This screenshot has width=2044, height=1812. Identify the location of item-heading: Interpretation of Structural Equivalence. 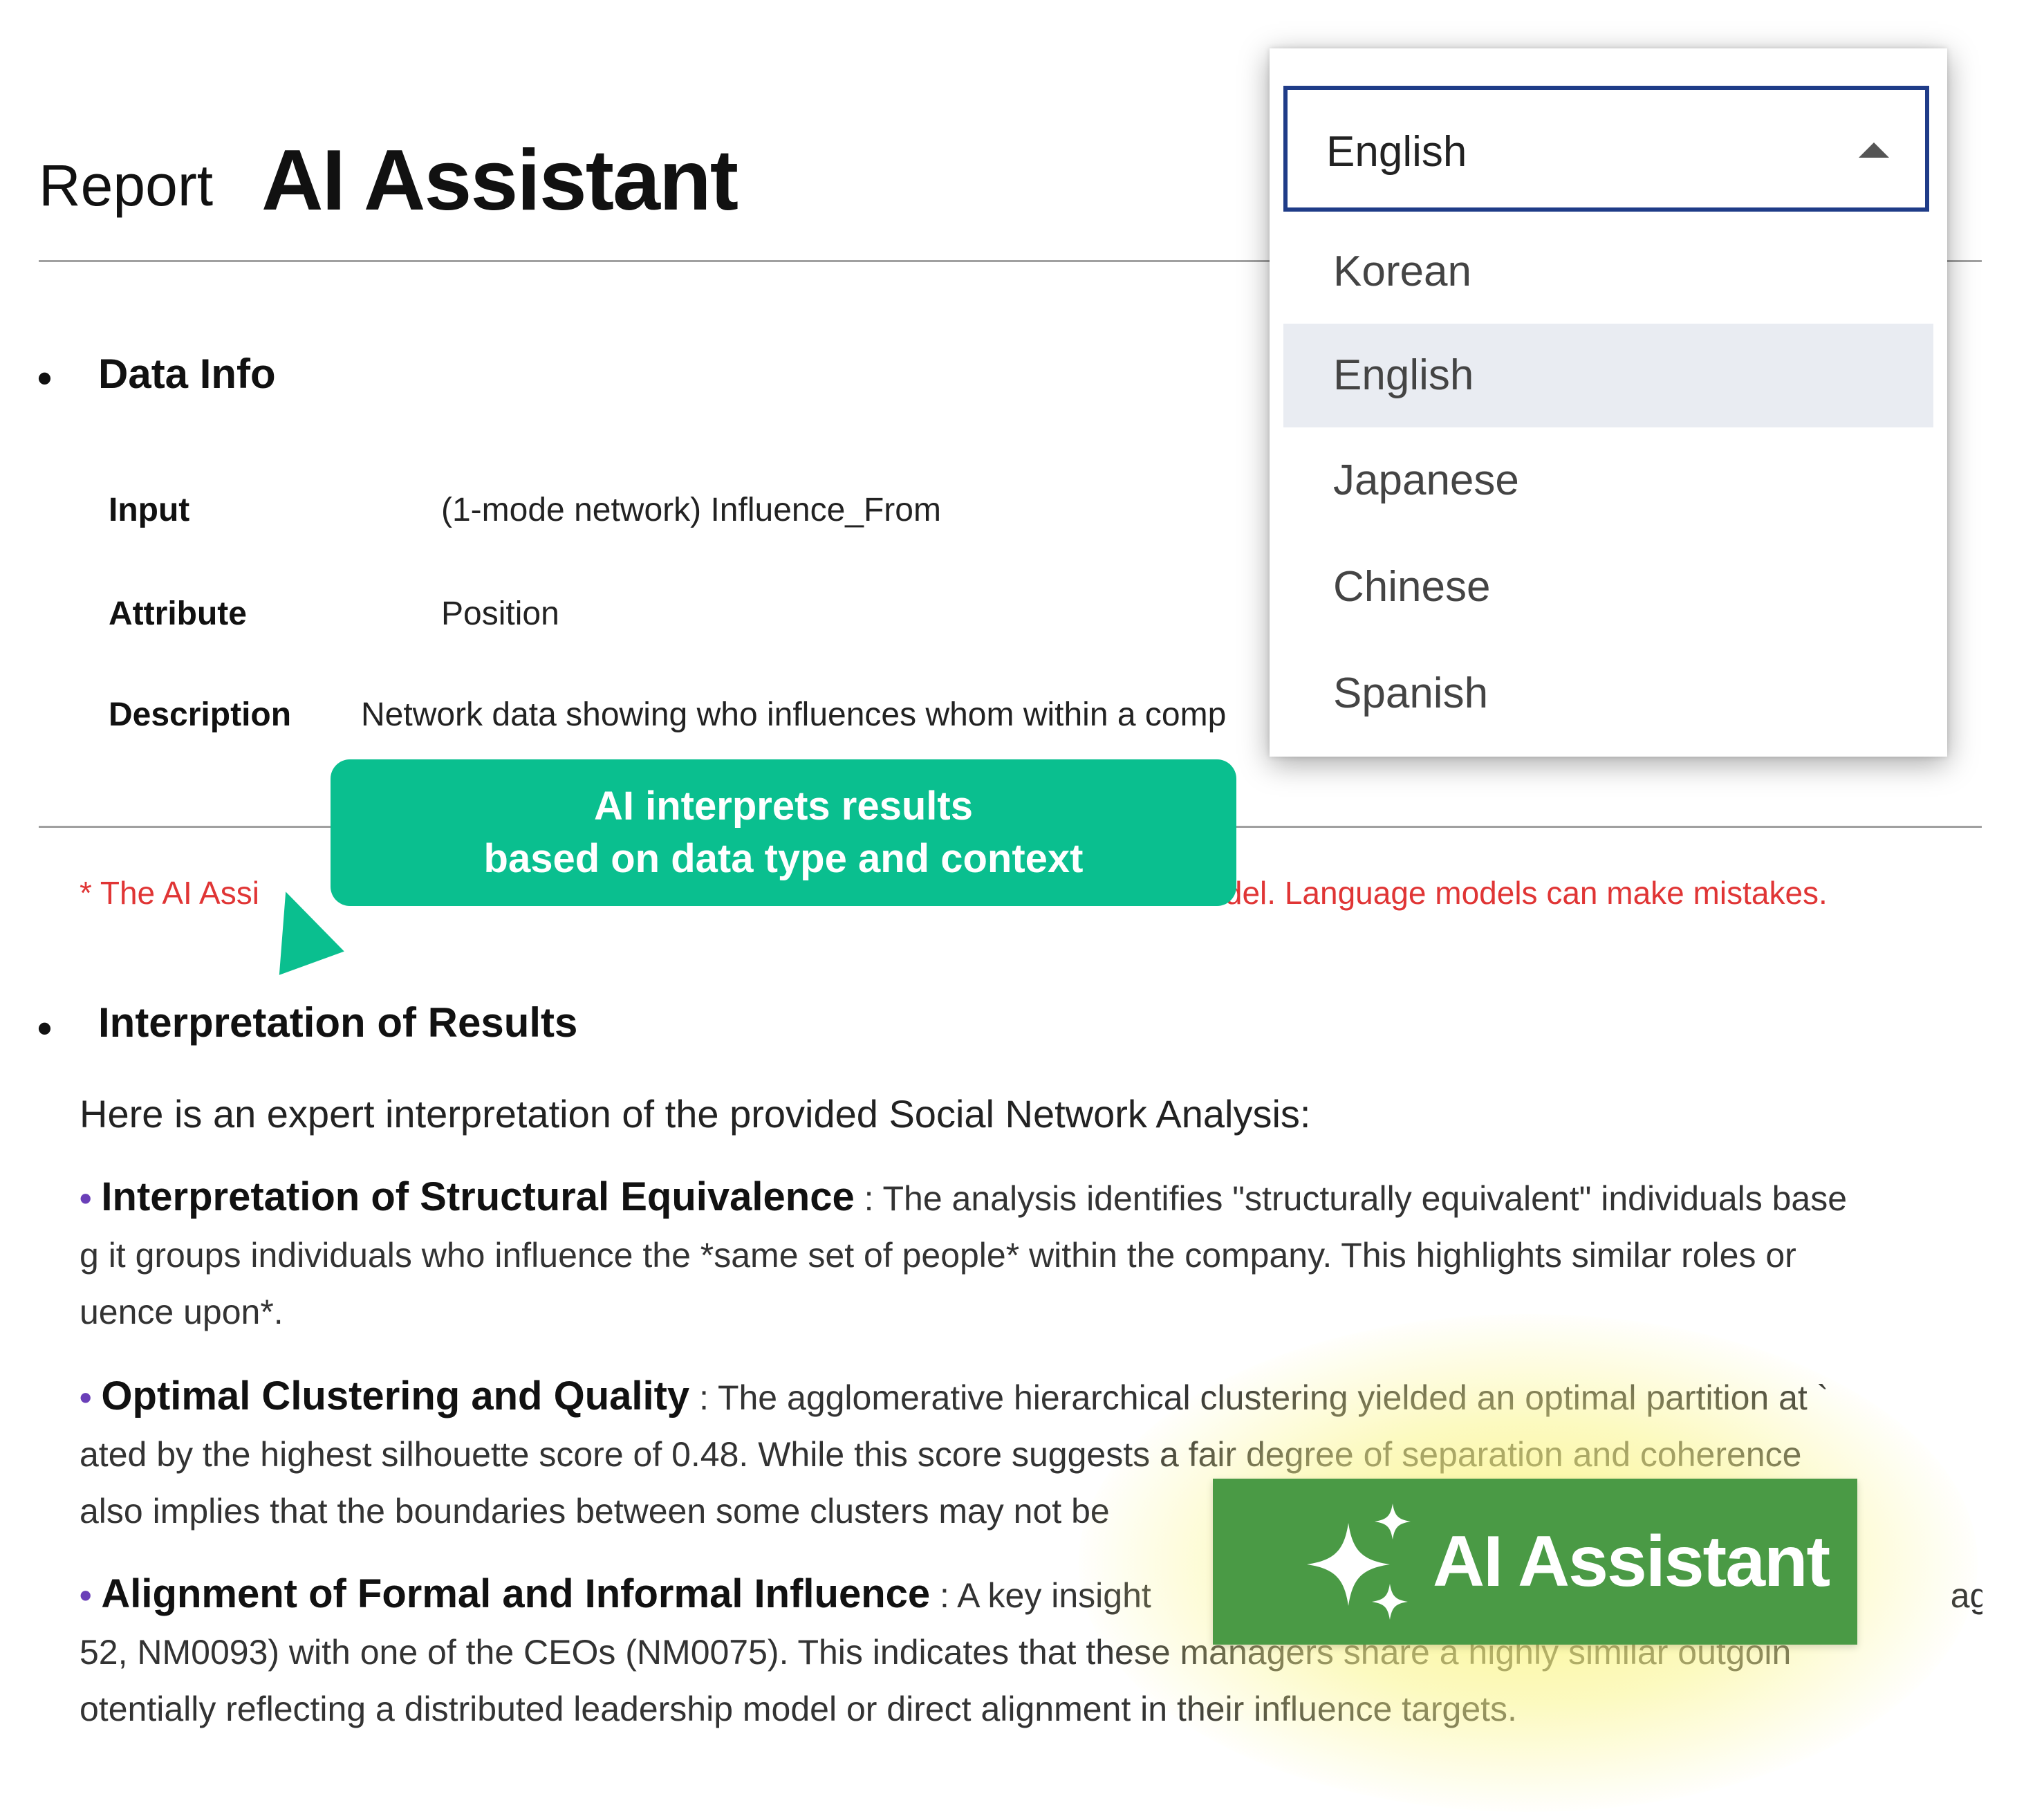
(478, 1197).